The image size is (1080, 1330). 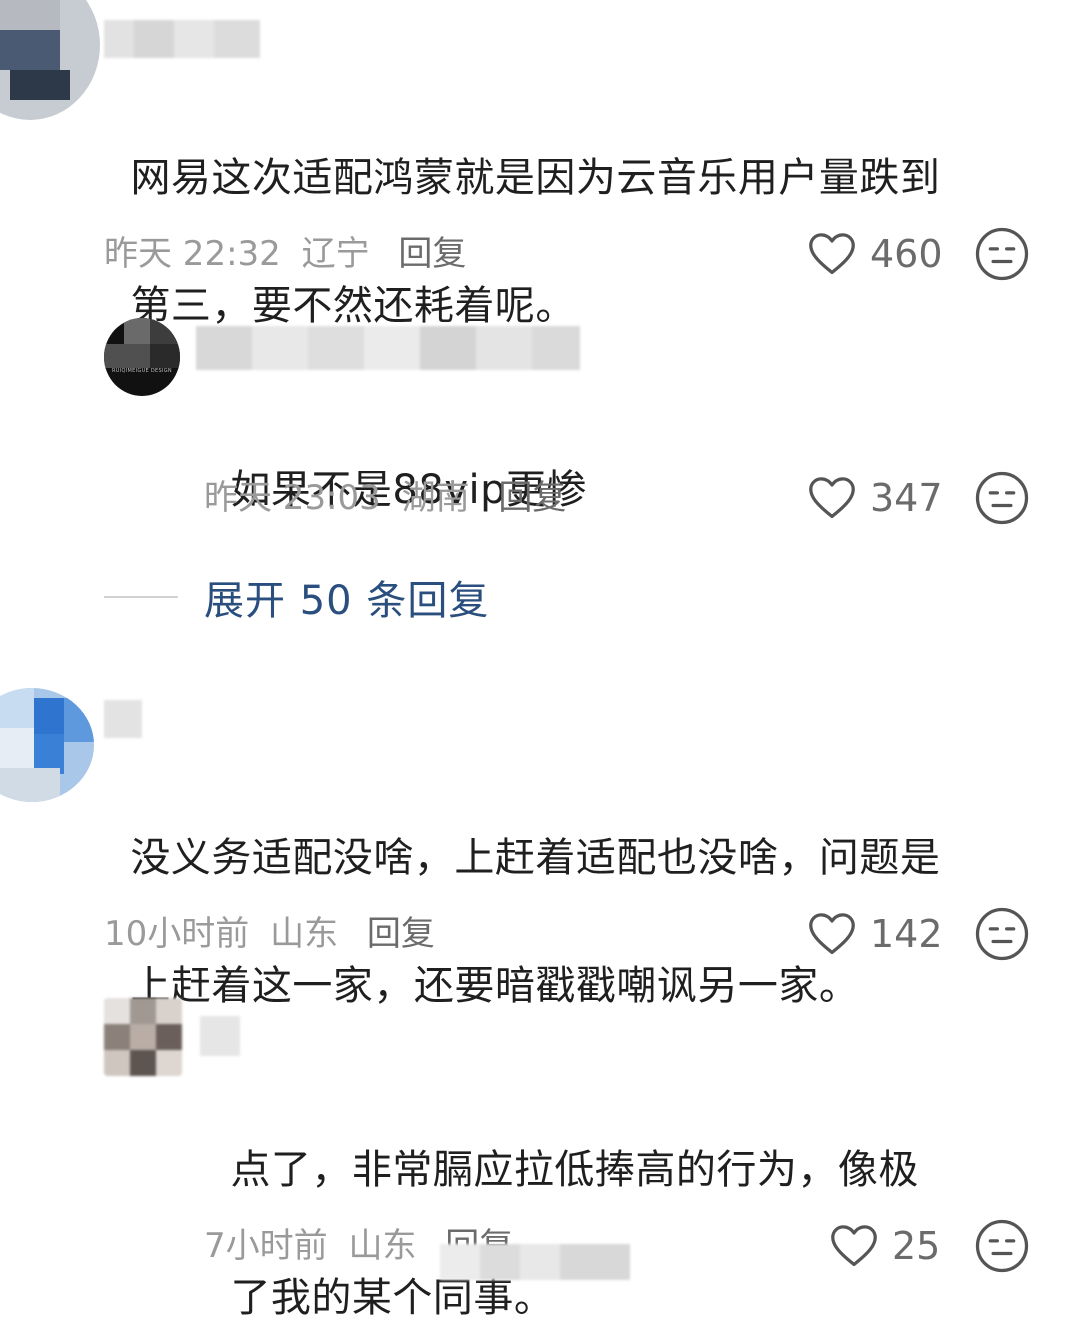 I want to click on watermark-redacted, so click(x=535, y=1262).